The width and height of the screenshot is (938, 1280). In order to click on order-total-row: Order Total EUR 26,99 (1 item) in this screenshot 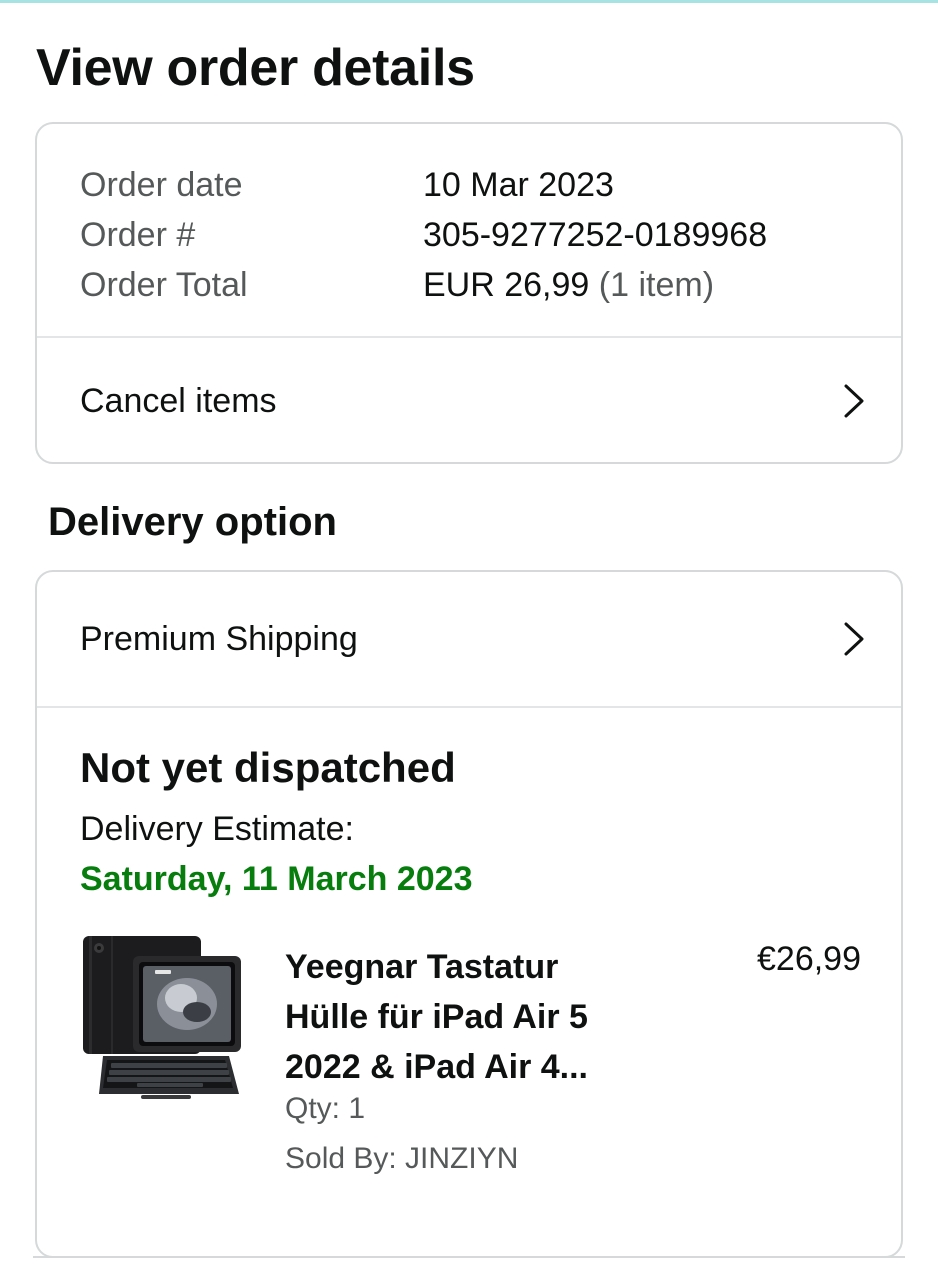, I will do `click(423, 285)`.